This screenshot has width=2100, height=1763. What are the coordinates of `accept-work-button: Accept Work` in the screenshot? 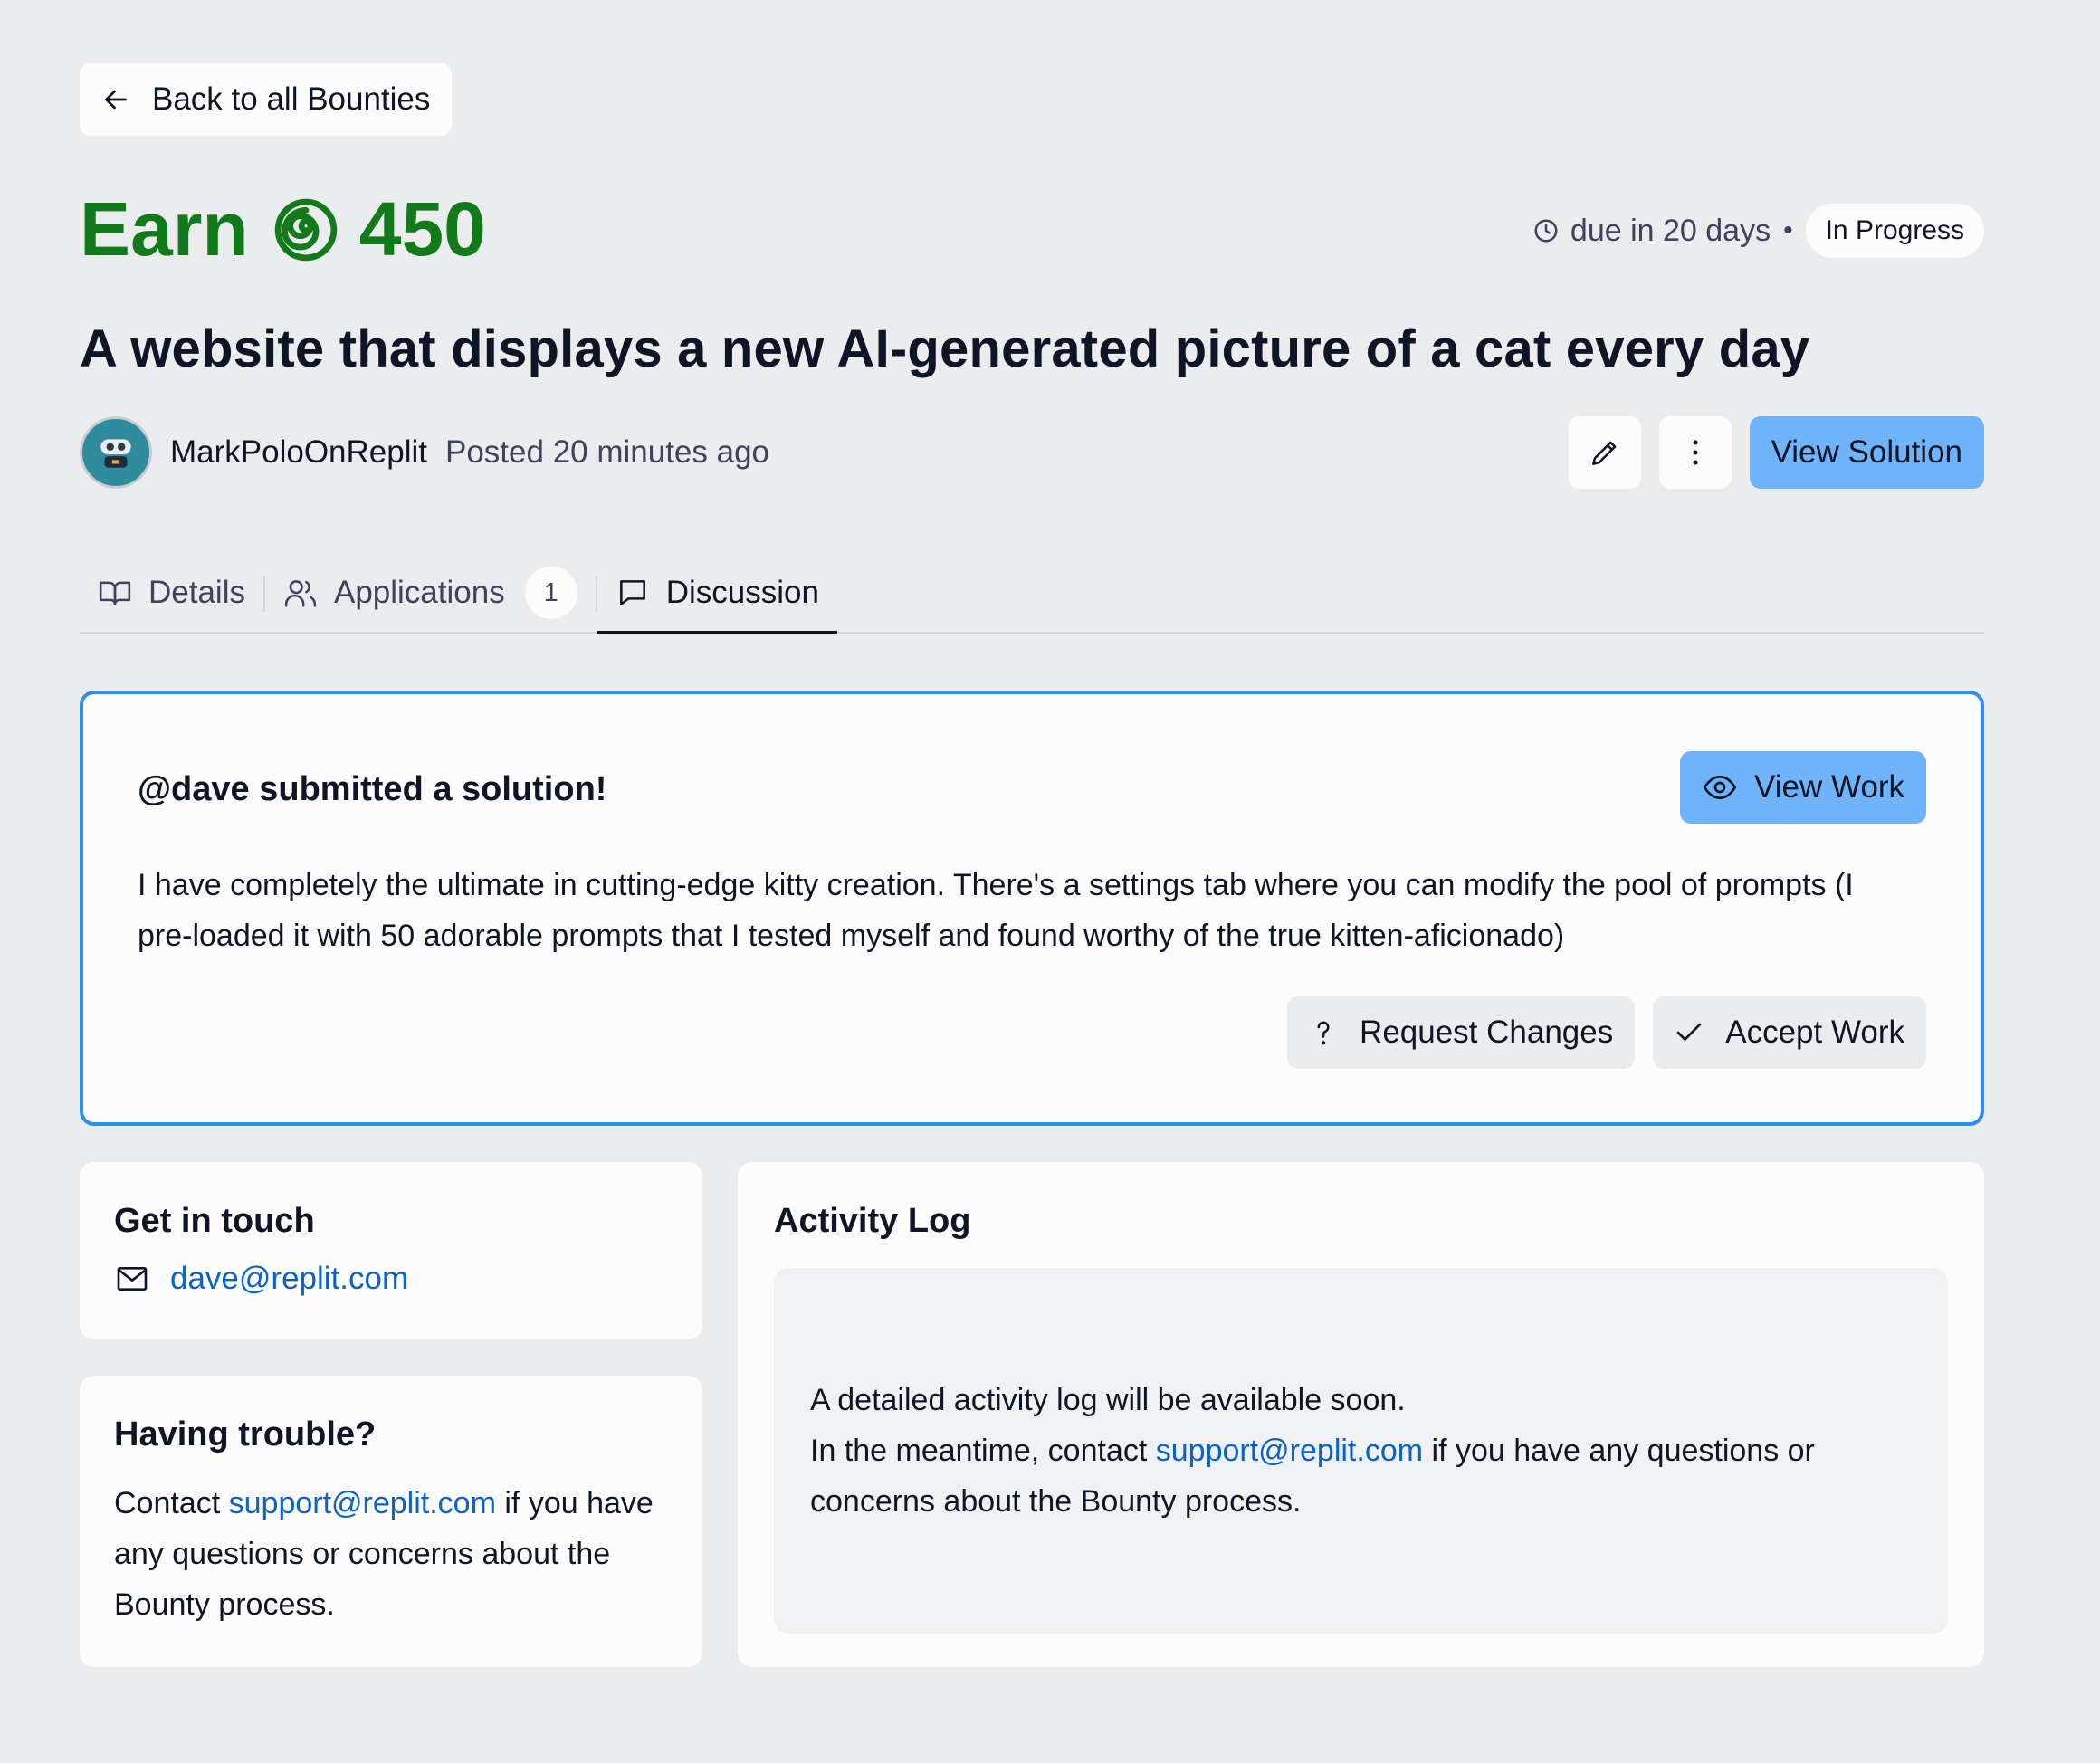 It's located at (1790, 1032).